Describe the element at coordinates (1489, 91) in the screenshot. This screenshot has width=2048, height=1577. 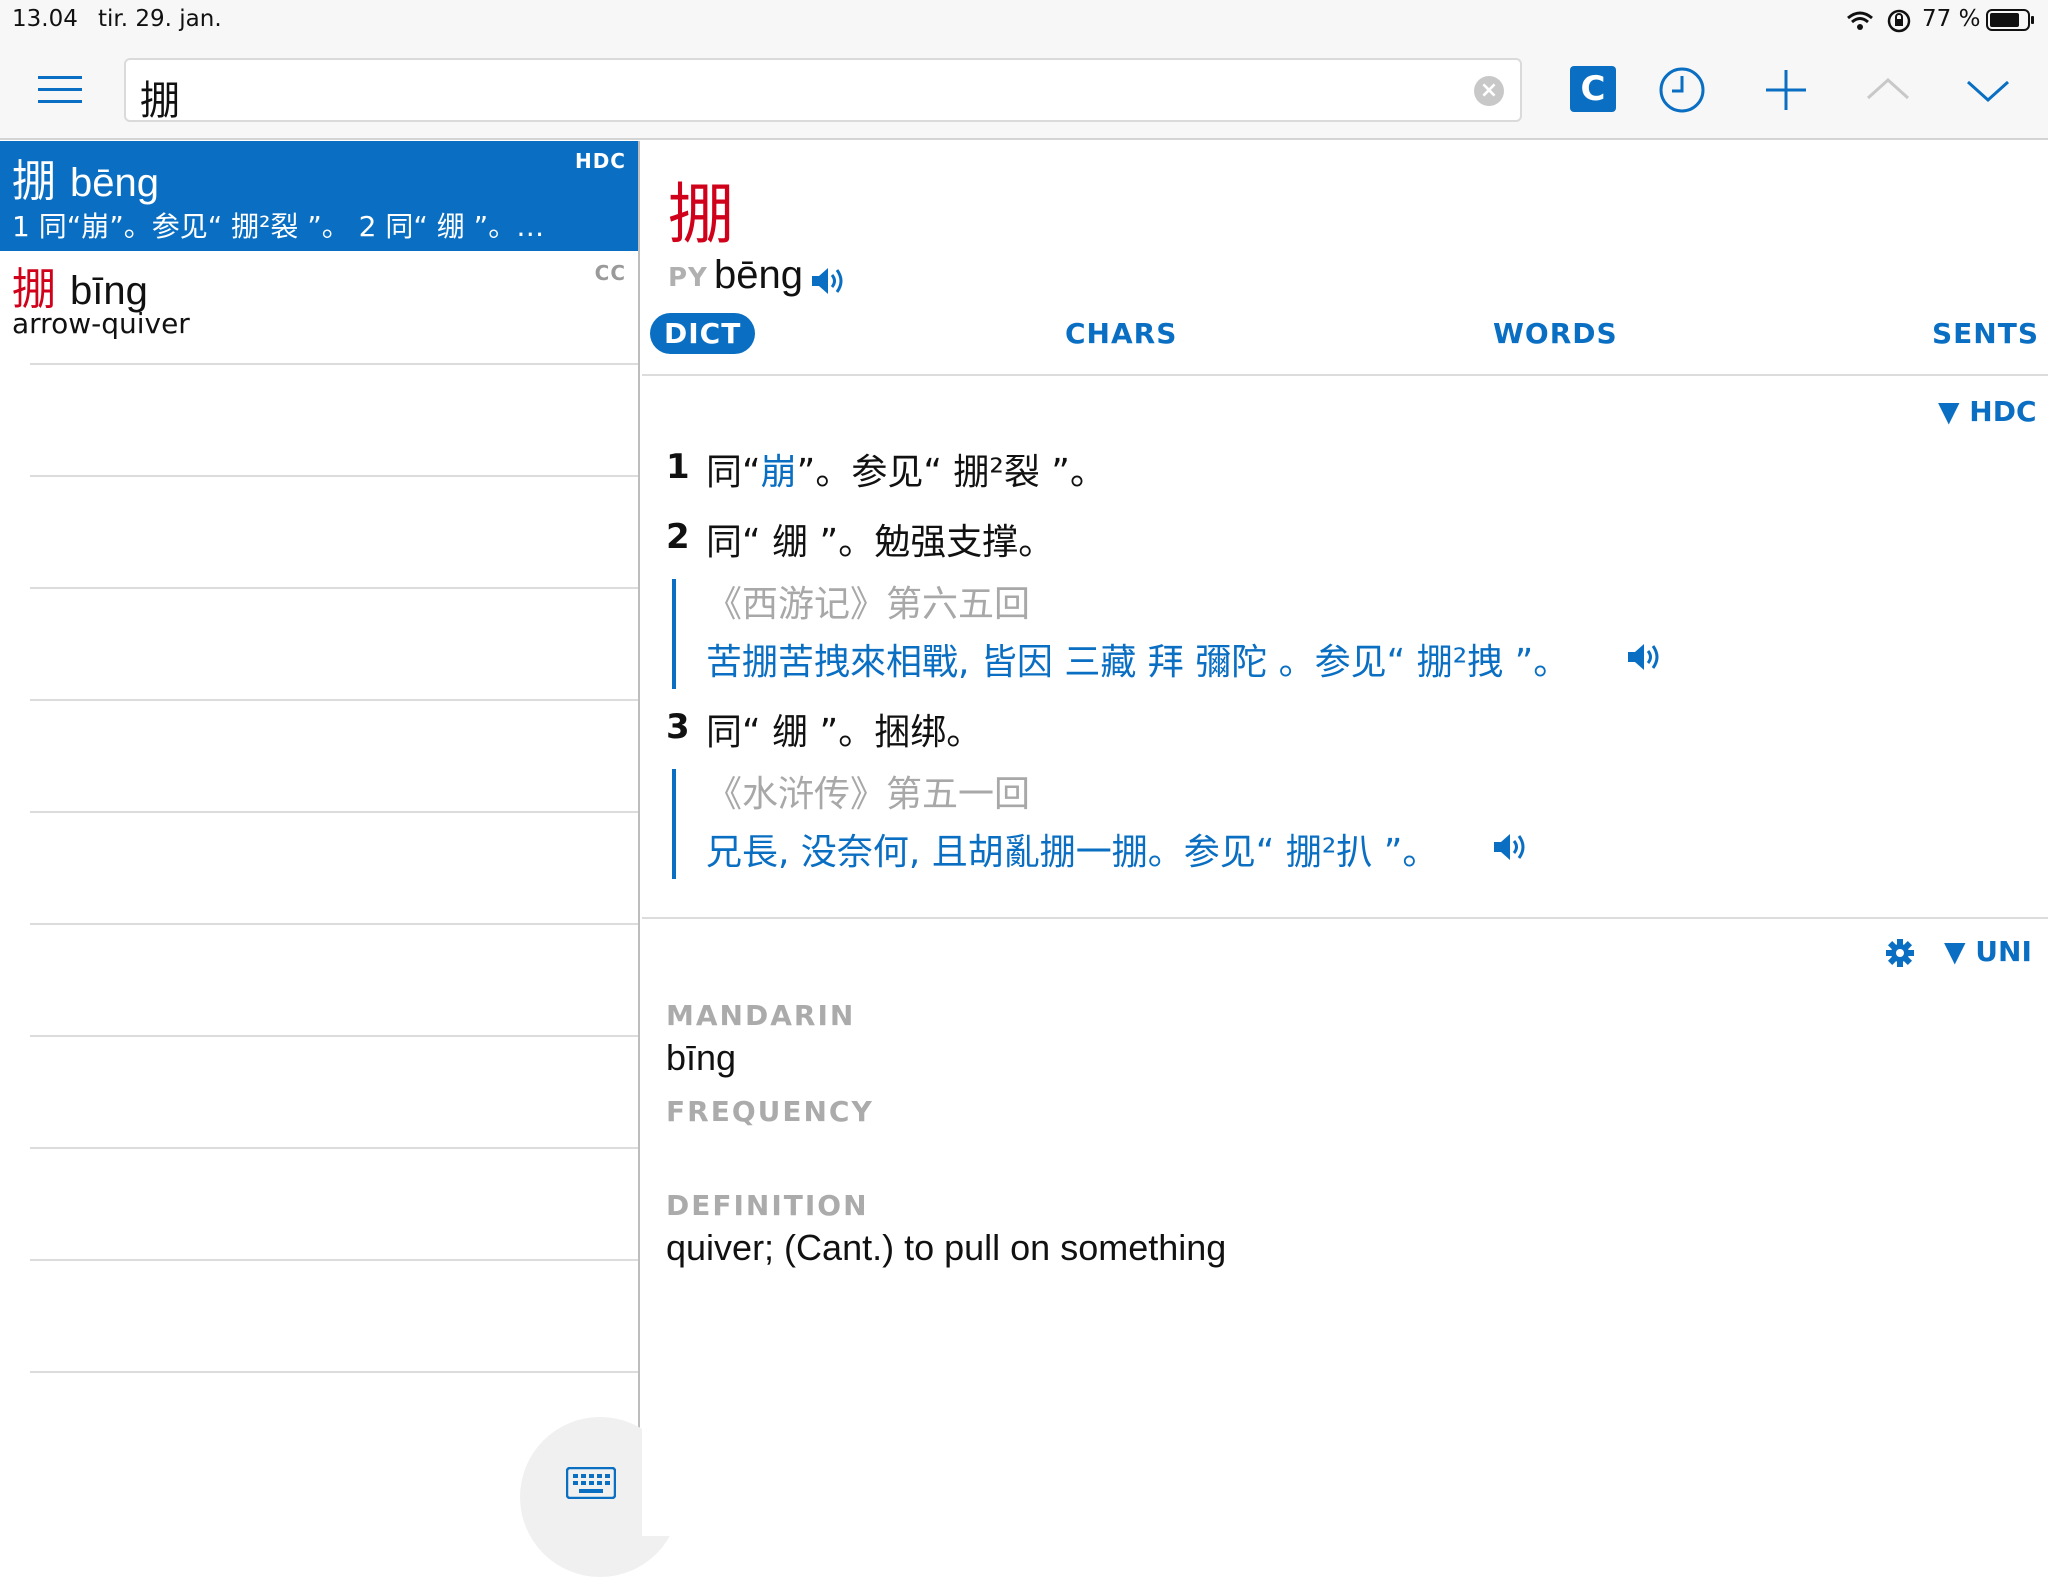
I see `clear-search-icon: ×` at that location.